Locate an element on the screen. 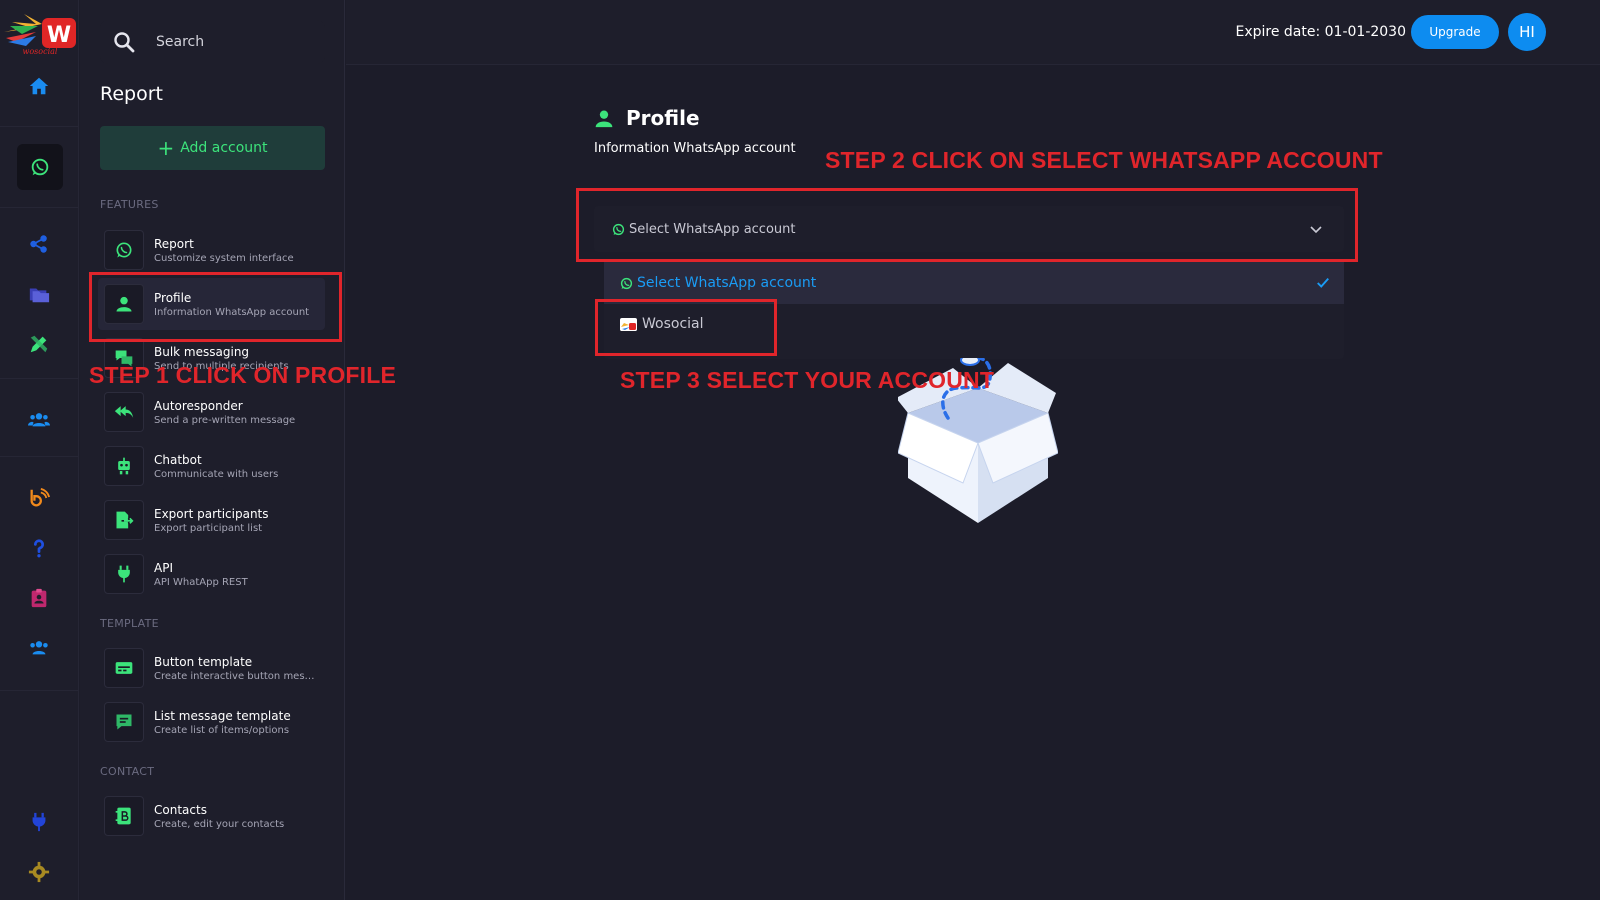 This screenshot has width=1600, height=900. section-label-template: TEMPLATE is located at coordinates (129, 623).